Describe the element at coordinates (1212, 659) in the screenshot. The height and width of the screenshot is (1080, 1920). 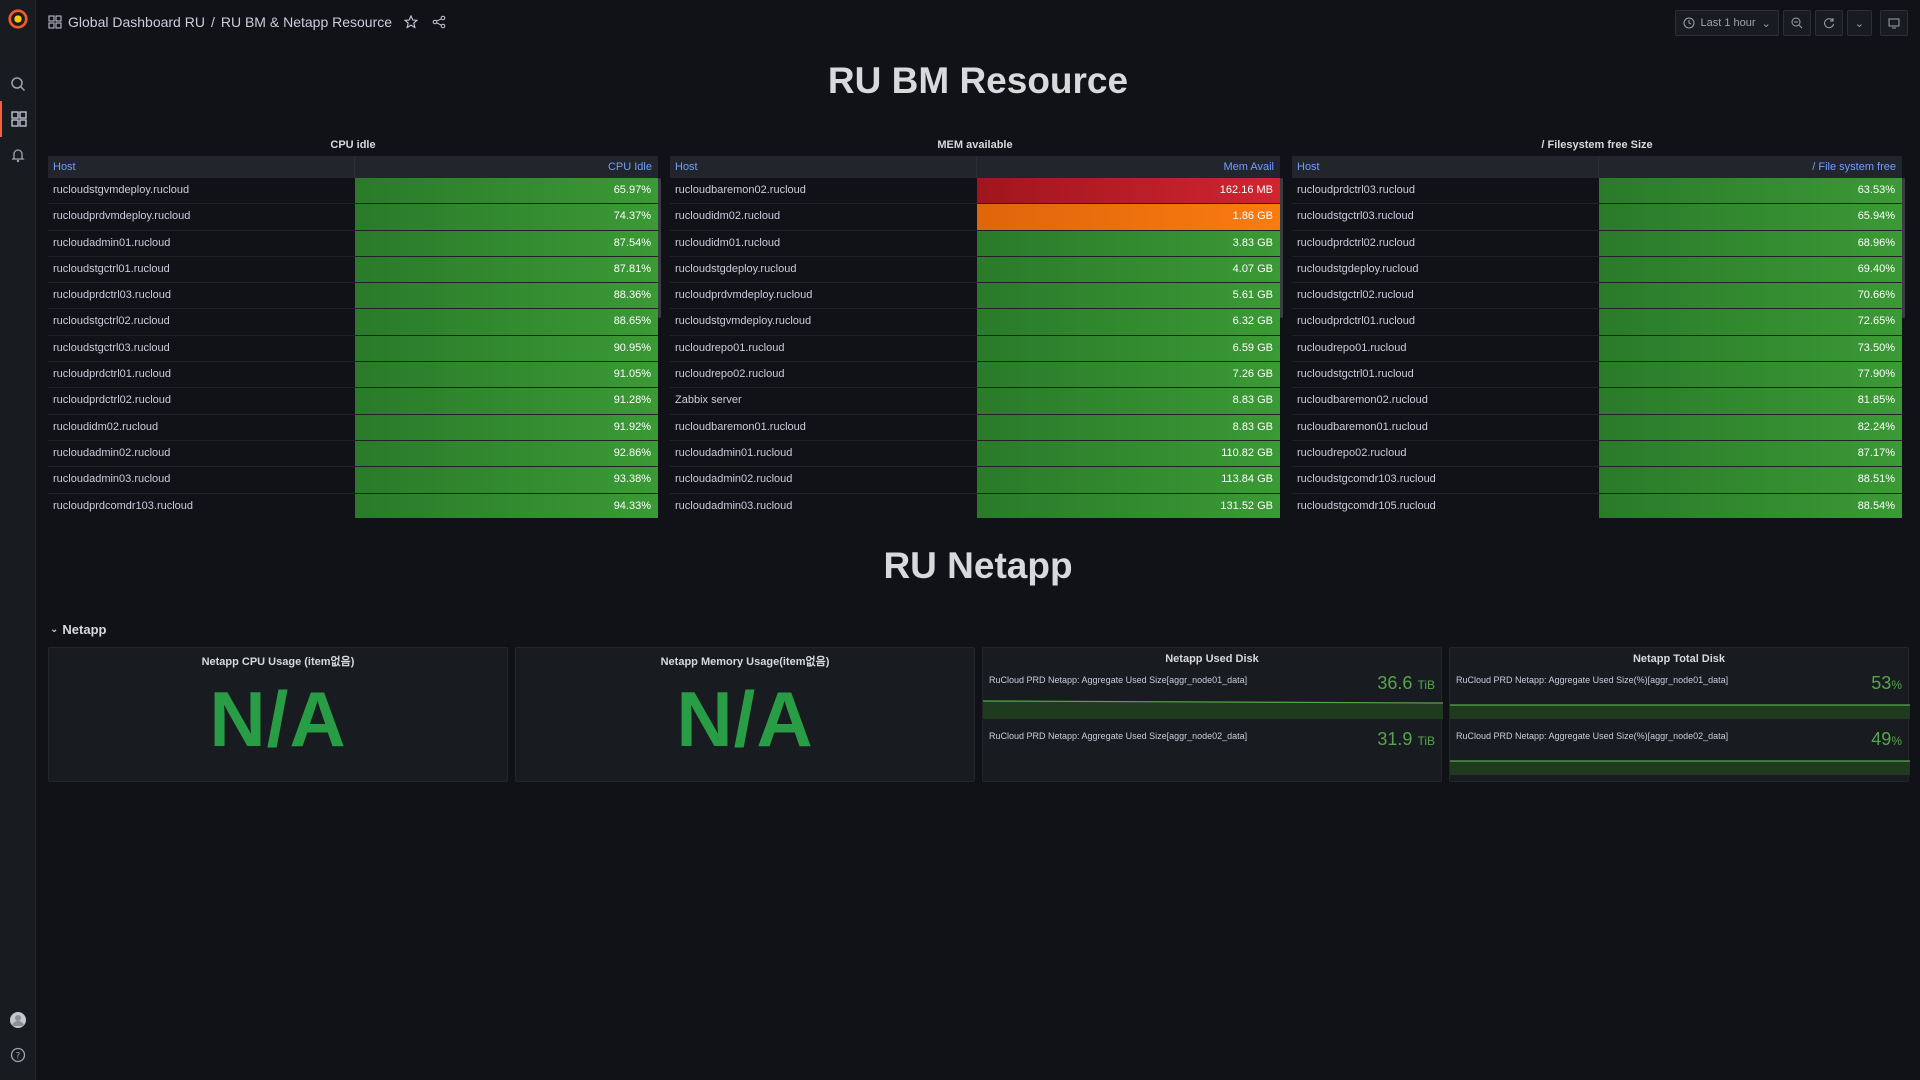
I see `panel-title: Netapp Used Disk` at that location.